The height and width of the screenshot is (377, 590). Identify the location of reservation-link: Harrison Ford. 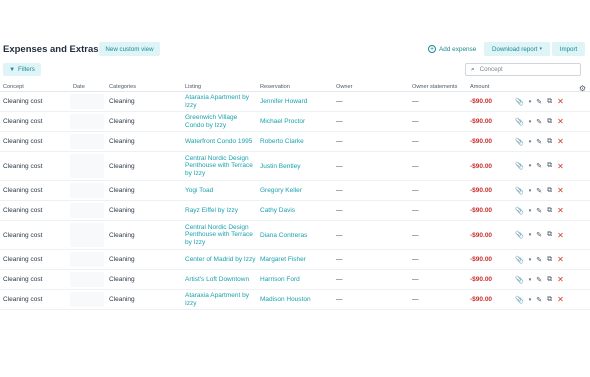
(280, 279).